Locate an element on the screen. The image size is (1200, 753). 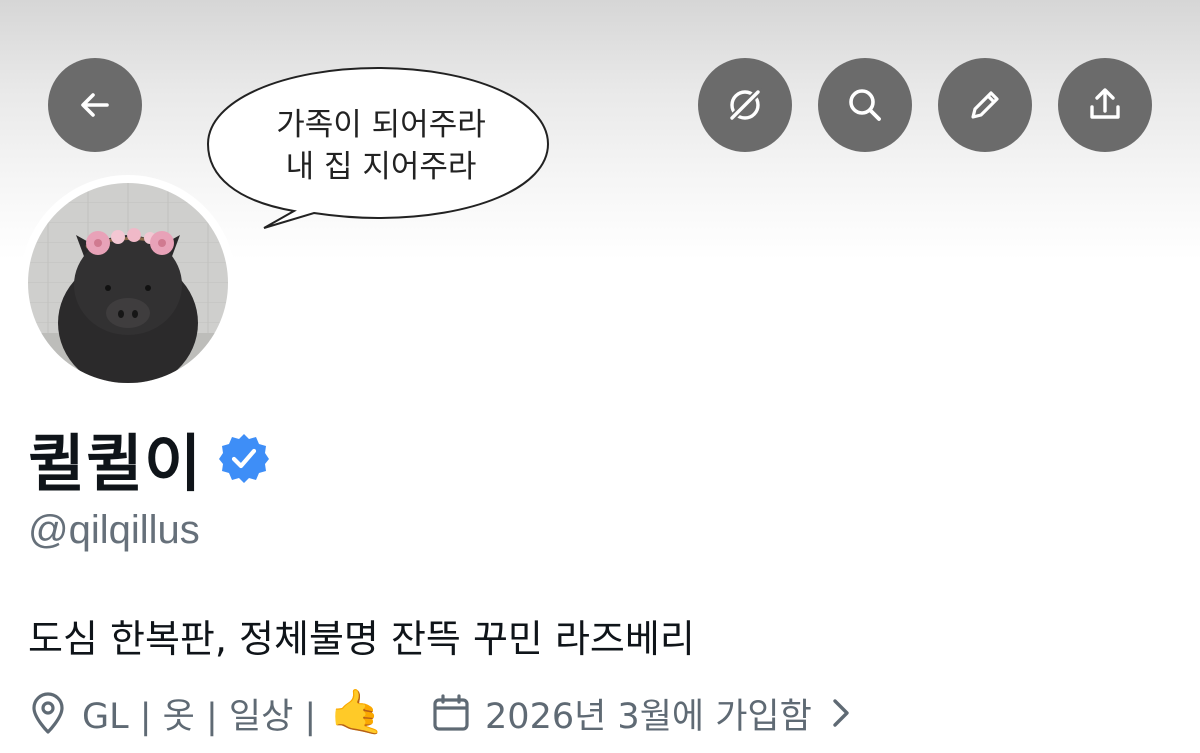
search-icon is located at coordinates (865, 105).